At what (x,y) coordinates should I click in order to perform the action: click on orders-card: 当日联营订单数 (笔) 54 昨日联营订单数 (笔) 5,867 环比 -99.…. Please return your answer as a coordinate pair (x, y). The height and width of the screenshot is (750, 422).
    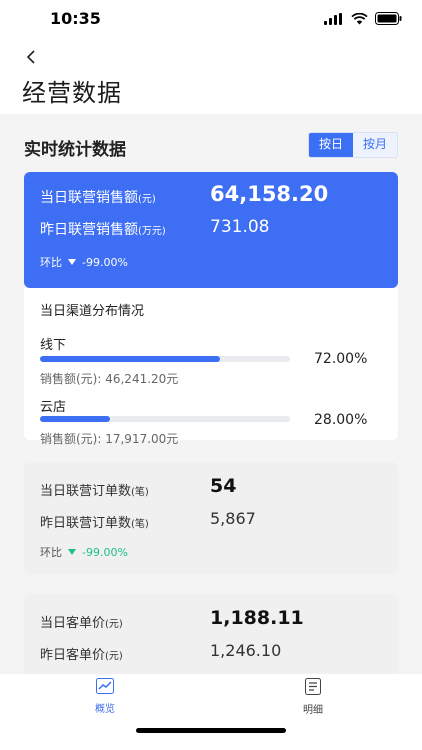
    Looking at the image, I should click on (211, 518).